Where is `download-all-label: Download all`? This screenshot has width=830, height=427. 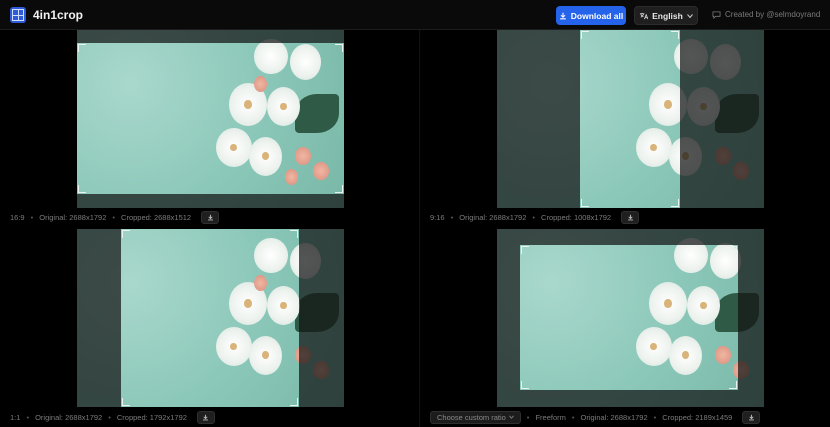
download-all-label: Download all is located at coordinates (597, 15).